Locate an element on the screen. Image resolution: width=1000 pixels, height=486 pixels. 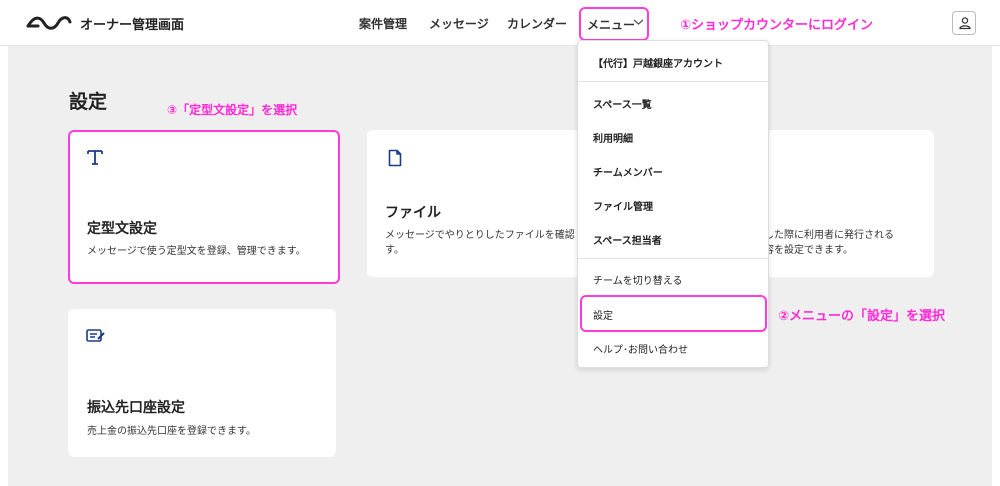
annotation-step1: ①ショップカウンターにログイン is located at coordinates (777, 25).